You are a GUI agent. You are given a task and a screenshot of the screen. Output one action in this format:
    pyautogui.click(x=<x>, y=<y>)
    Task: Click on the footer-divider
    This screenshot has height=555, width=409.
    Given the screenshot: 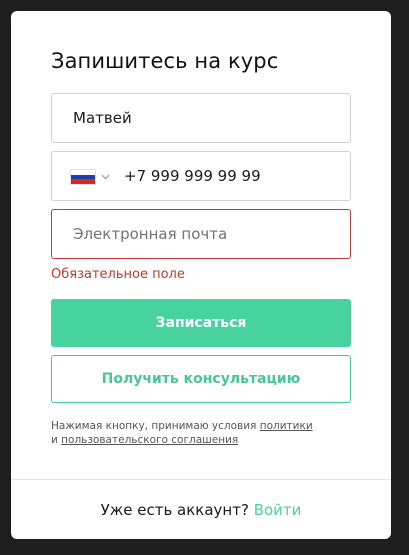 What is the action you would take?
    pyautogui.click(x=201, y=479)
    